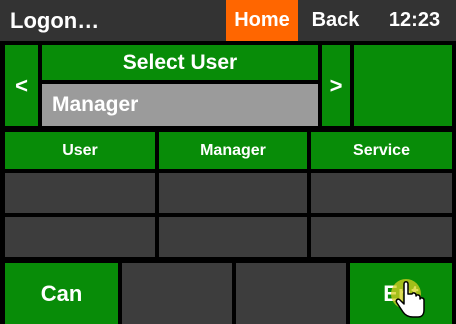  Describe the element at coordinates (180, 62) in the screenshot. I see `select-user-title: Select User` at that location.